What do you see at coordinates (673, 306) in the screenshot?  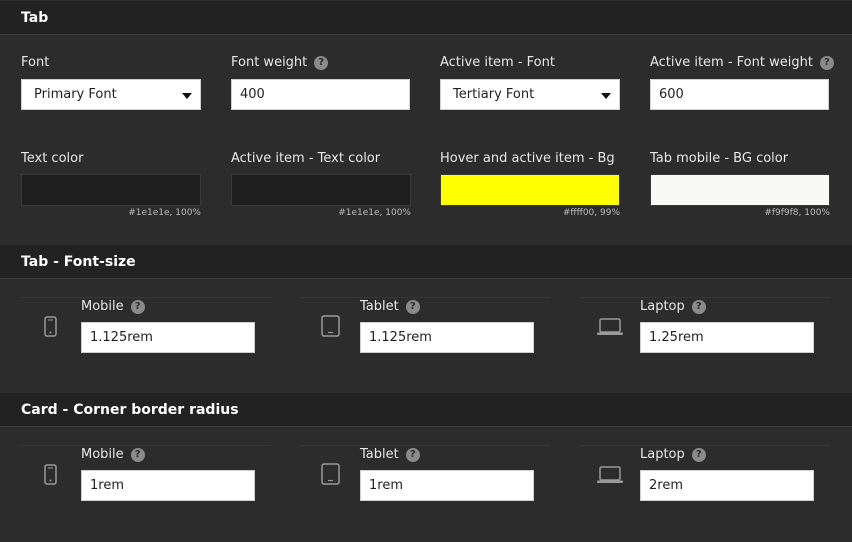 I see `font-size-laptop-label: Laptop ?` at bounding box center [673, 306].